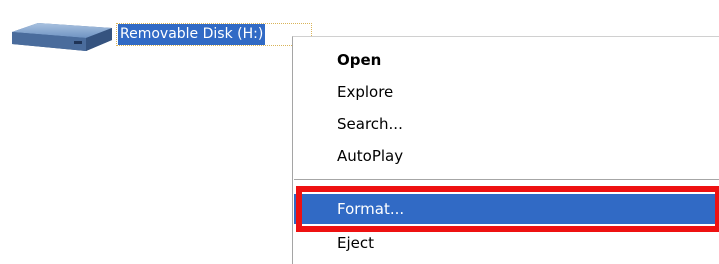  What do you see at coordinates (506, 243) in the screenshot?
I see `menu-item-eject: Eject` at bounding box center [506, 243].